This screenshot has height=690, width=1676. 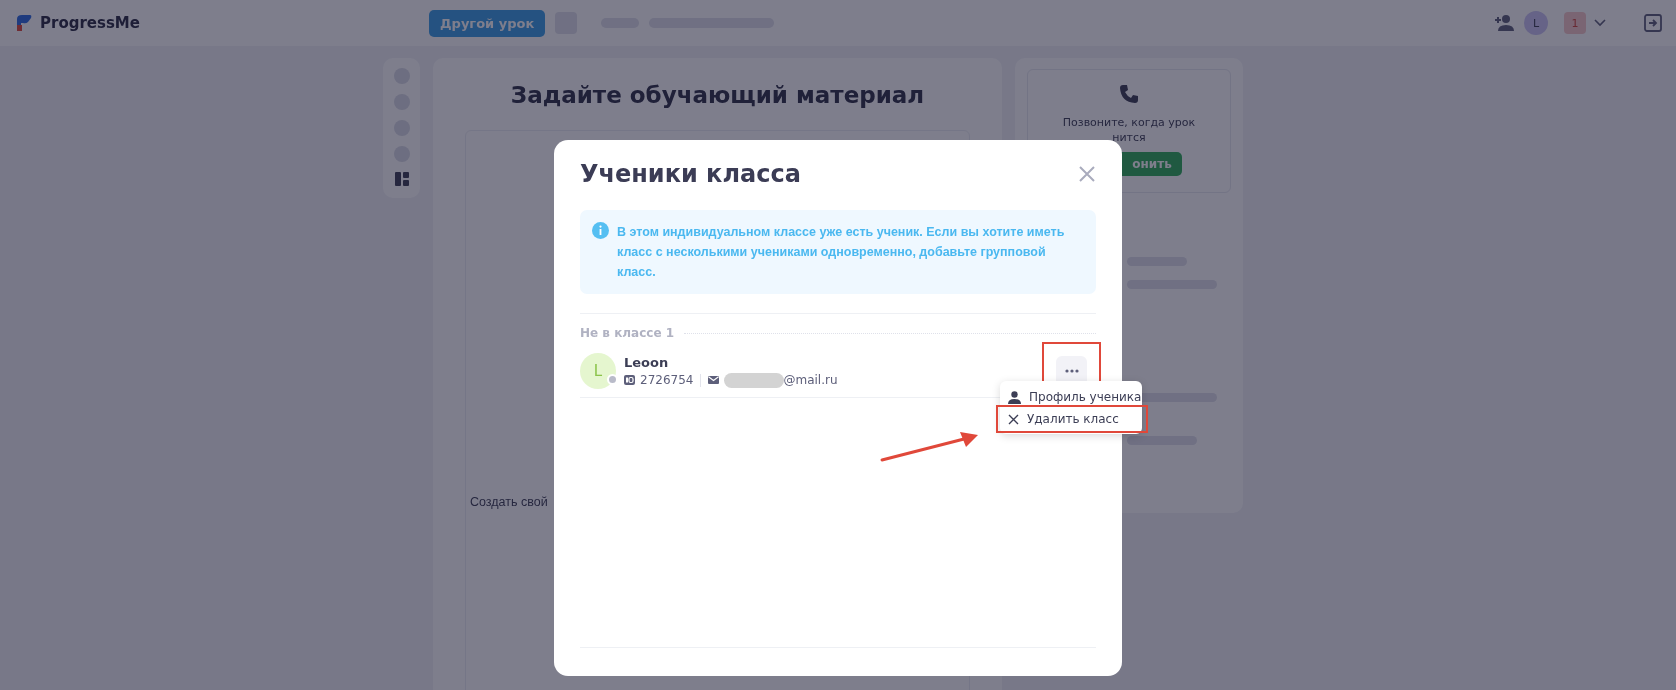 I want to click on modal-title: Ученики класса, so click(x=690, y=174).